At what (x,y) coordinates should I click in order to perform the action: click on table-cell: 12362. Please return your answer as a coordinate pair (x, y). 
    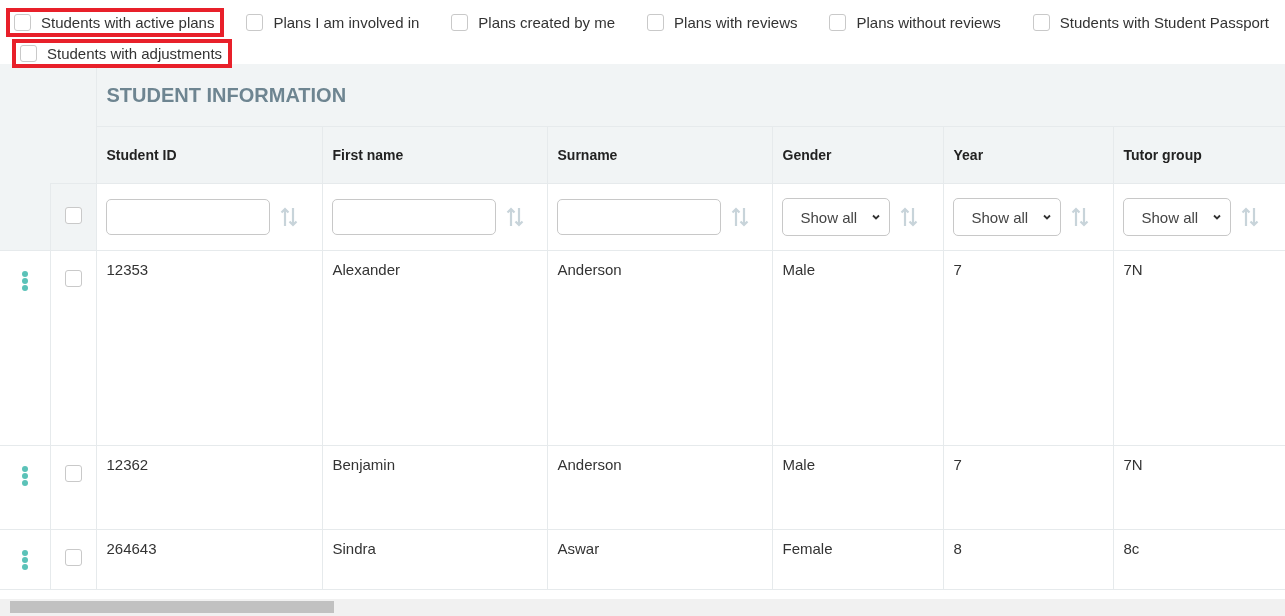
    Looking at the image, I should click on (127, 464).